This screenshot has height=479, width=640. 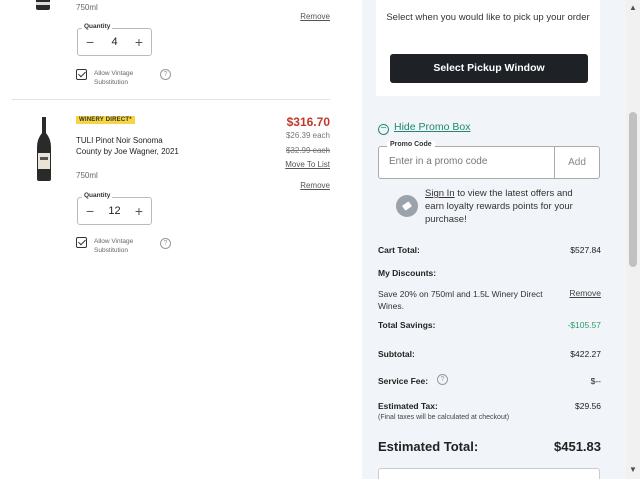 What do you see at coordinates (383, 129) in the screenshot?
I see `minus-circle-icon: −` at bounding box center [383, 129].